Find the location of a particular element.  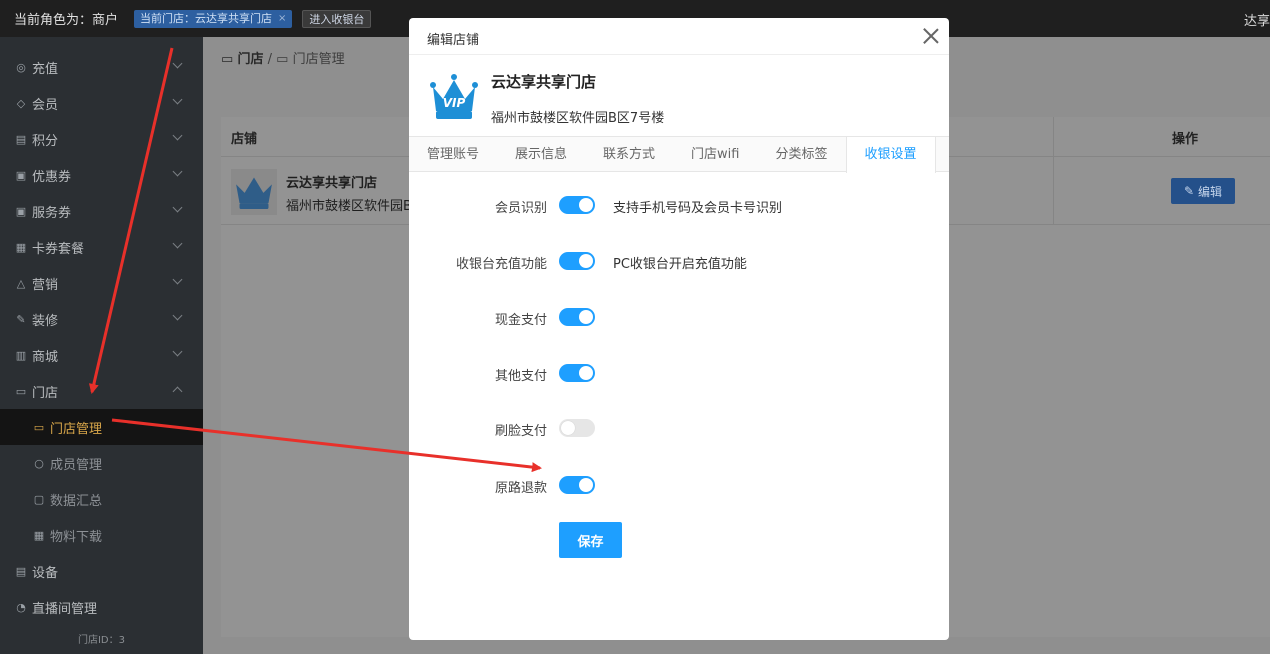

dialog-tabs: 管理账号 展示信息 联系方式 门店wifi 分类标签 收银设置 is located at coordinates (679, 154).